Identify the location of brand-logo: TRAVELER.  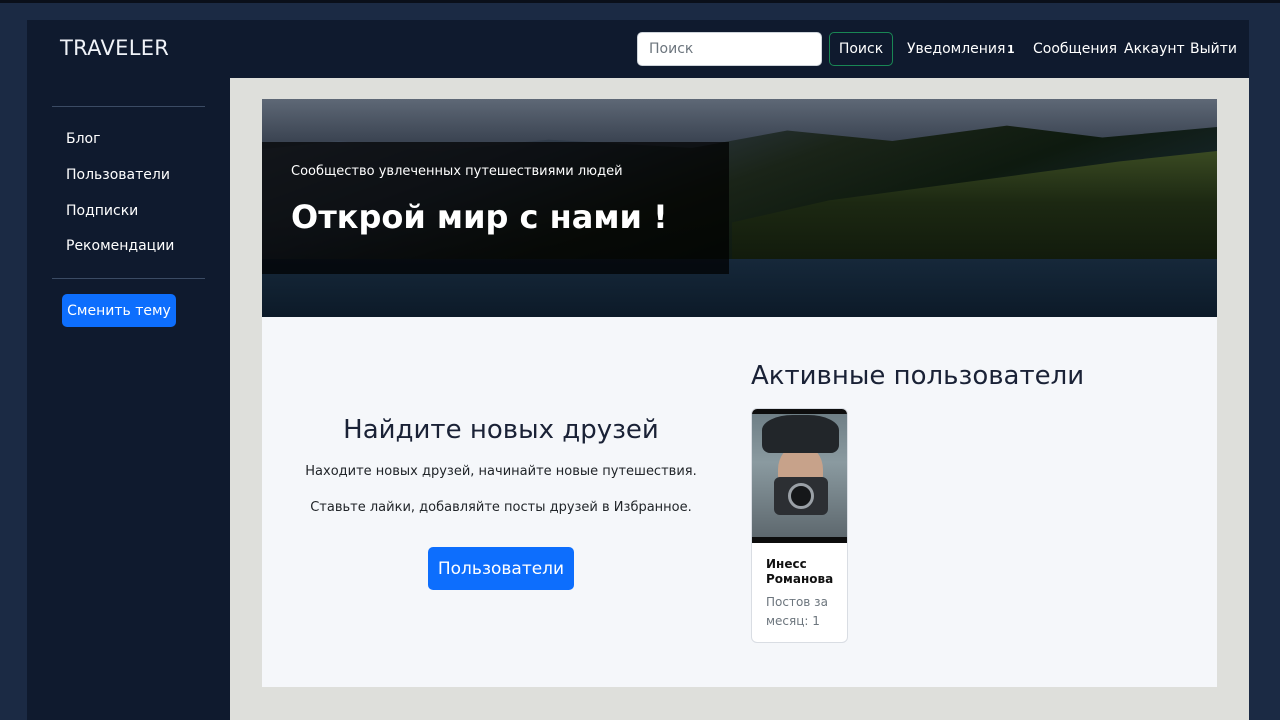
(114, 48).